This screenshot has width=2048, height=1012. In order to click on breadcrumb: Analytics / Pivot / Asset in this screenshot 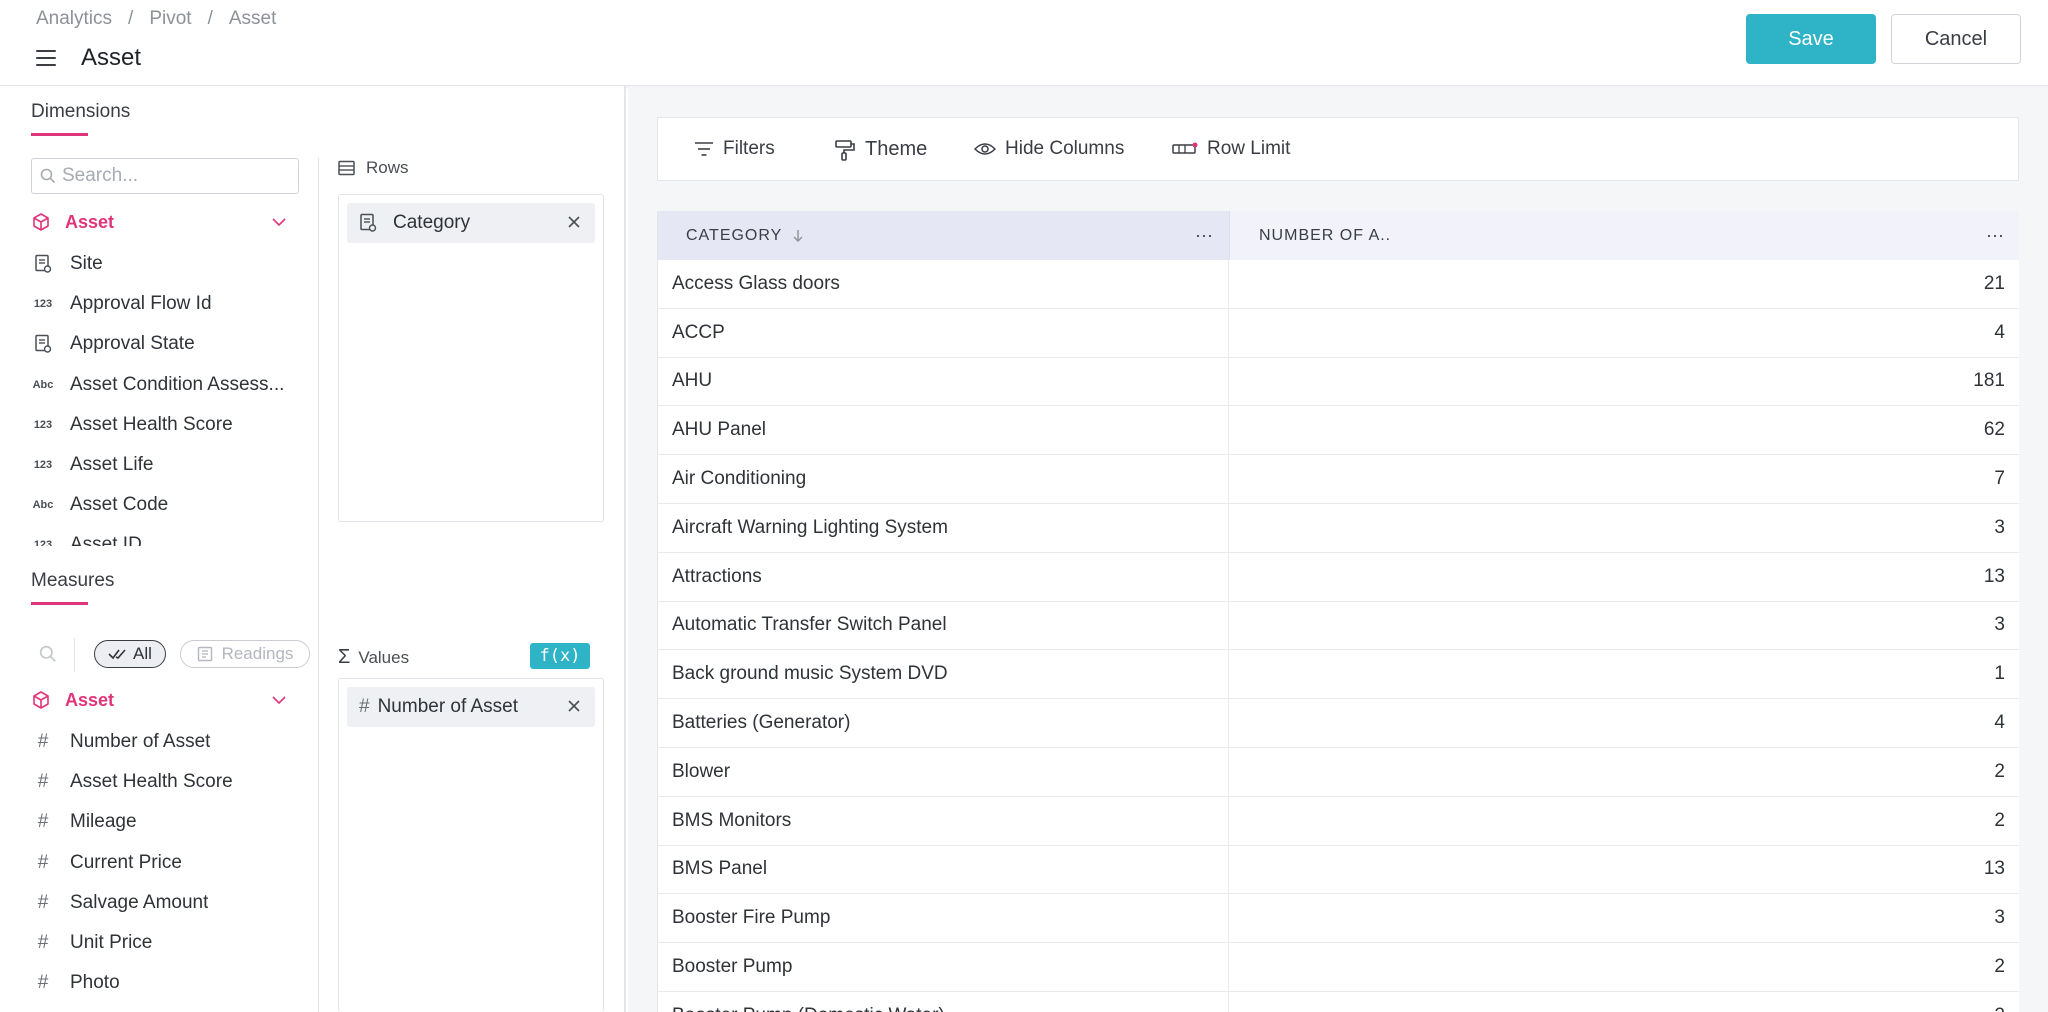, I will do `click(156, 19)`.